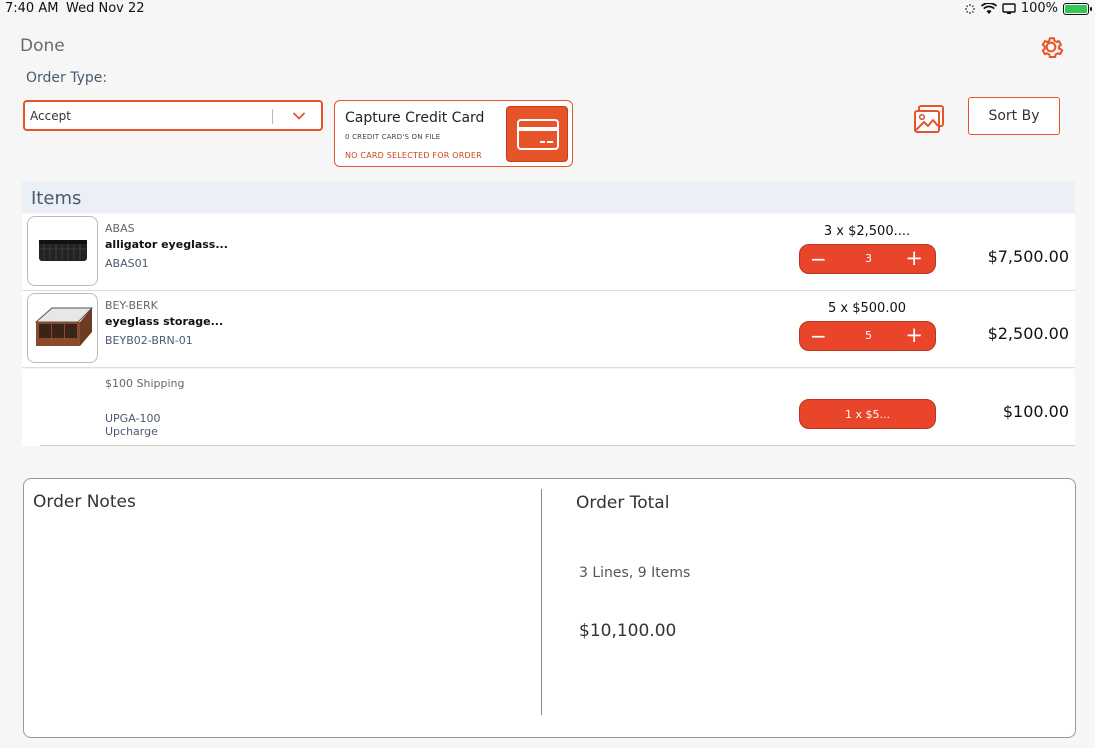  Describe the element at coordinates (105, 8) in the screenshot. I see `status-date: Wed Nov 22` at that location.